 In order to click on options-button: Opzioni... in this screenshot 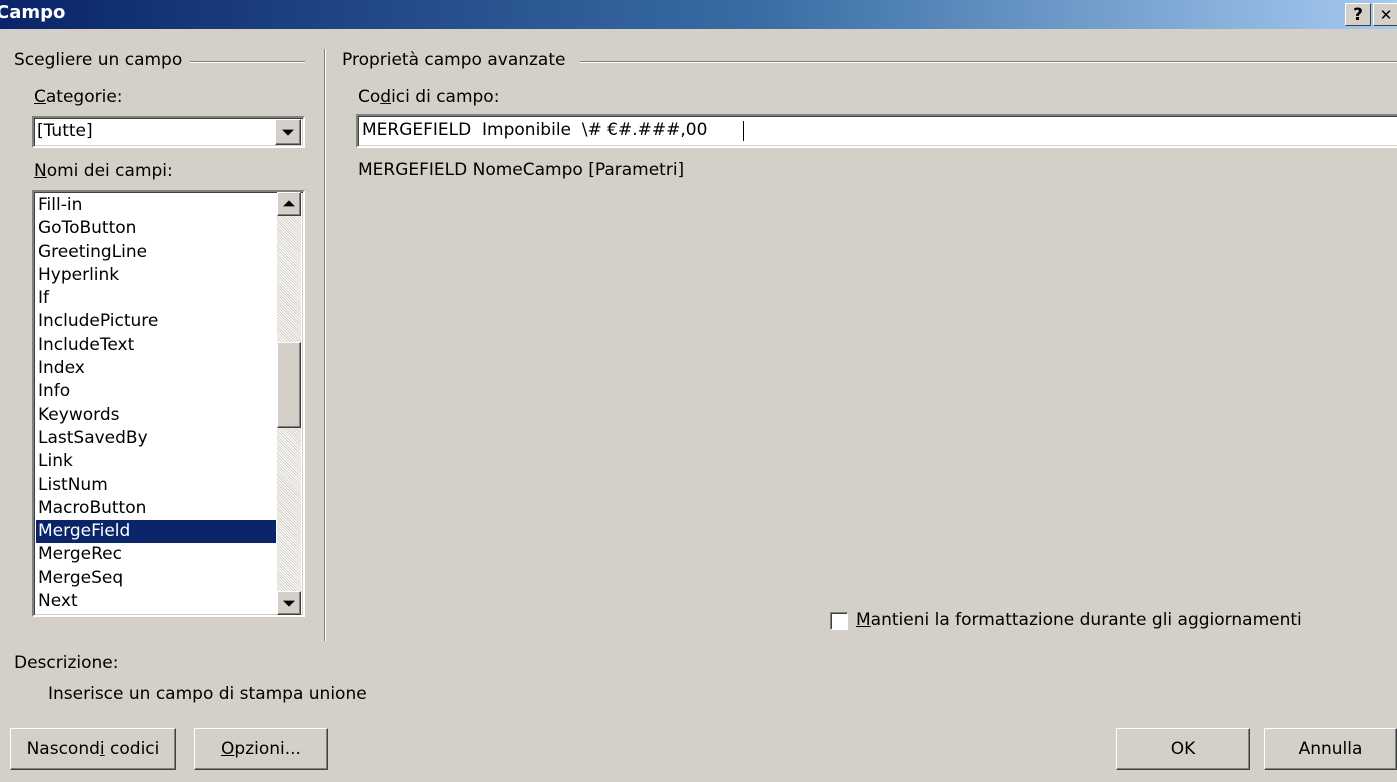, I will do `click(261, 749)`.